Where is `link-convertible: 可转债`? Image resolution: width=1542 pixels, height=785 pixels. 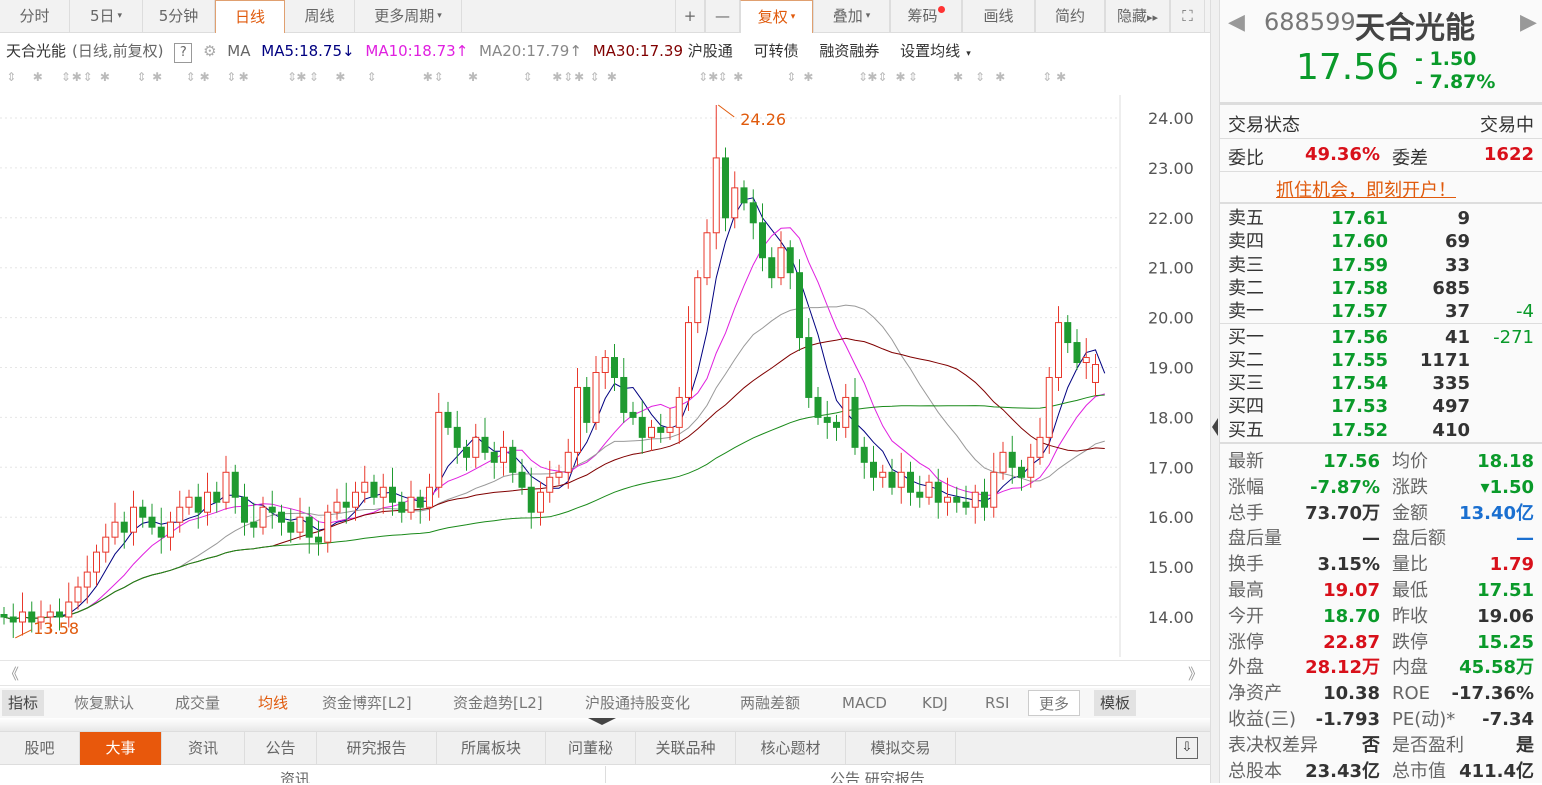 link-convertible: 可转债 is located at coordinates (776, 51).